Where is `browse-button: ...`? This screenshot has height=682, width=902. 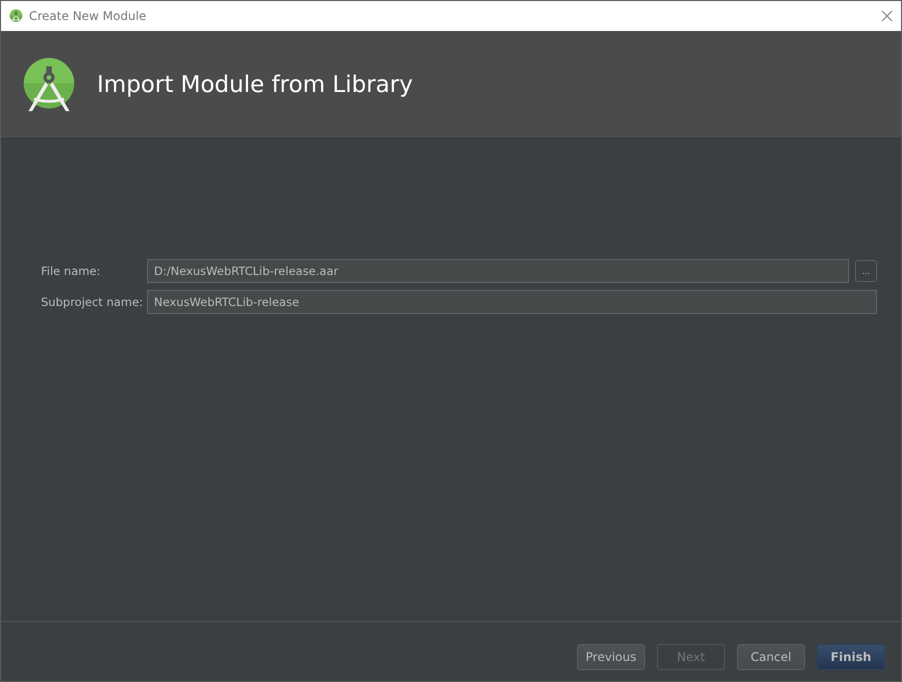 browse-button: ... is located at coordinates (866, 271).